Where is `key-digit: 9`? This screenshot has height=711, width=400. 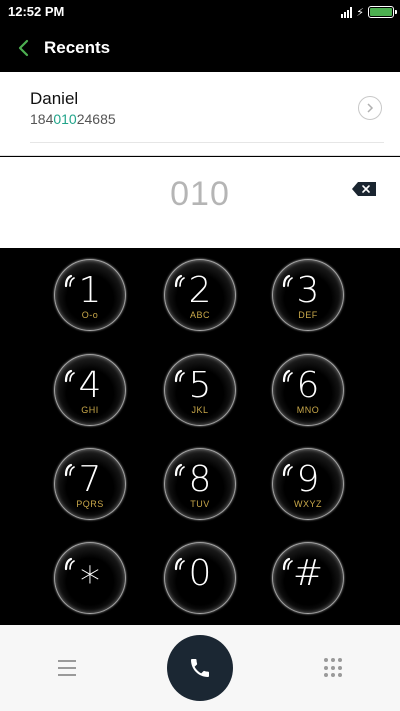 key-digit: 9 is located at coordinates (308, 479).